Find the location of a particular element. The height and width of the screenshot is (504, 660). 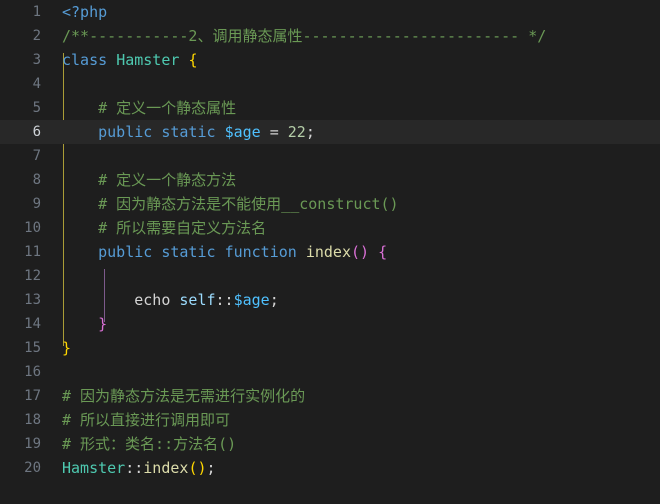

code-line: 3 class Hamster { is located at coordinates (330, 60).